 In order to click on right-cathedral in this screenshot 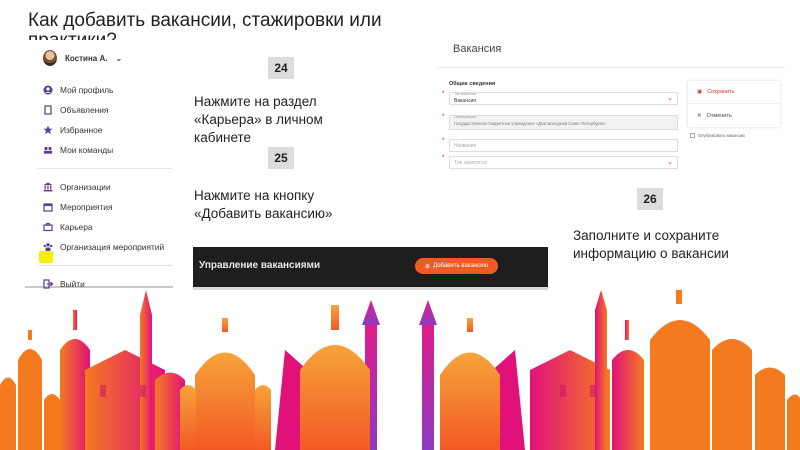, I will do `click(470, 384)`.